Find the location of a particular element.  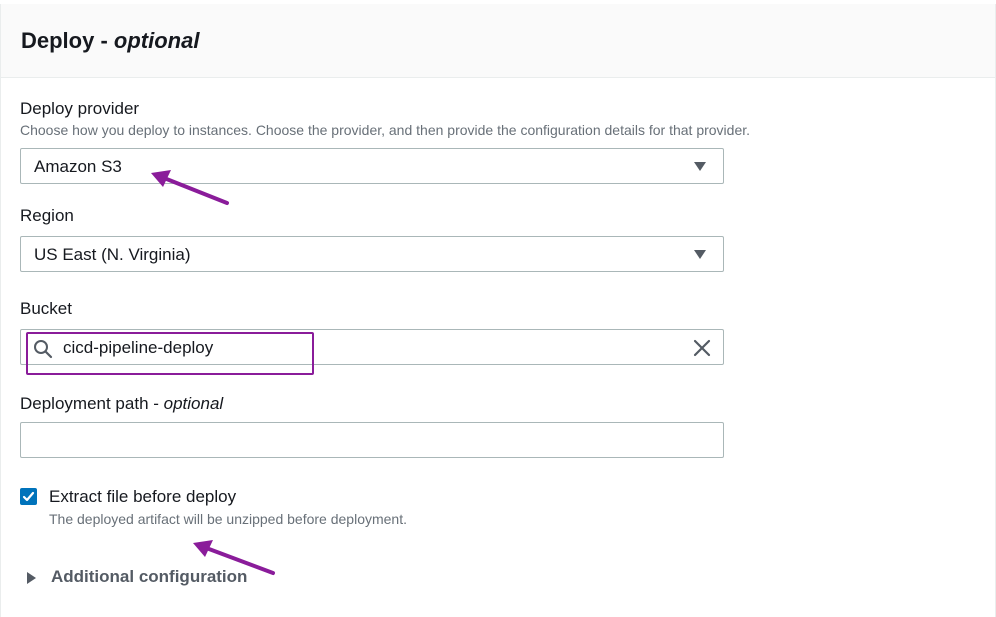

check-icon is located at coordinates (28, 496).